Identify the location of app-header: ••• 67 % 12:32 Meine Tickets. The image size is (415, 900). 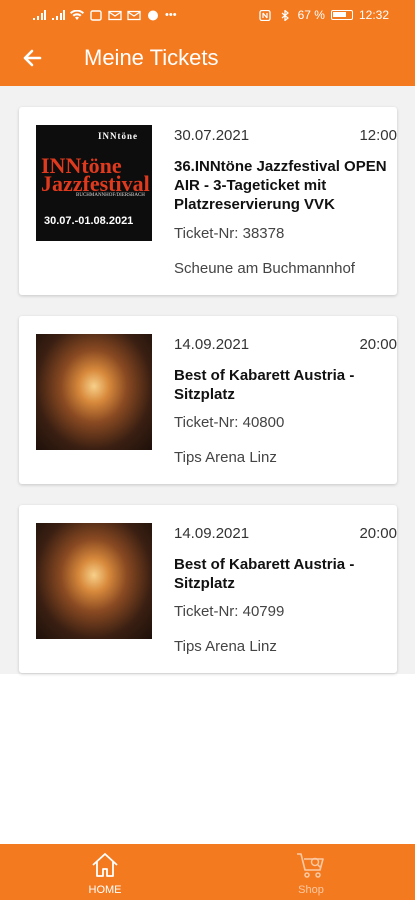
(207, 43).